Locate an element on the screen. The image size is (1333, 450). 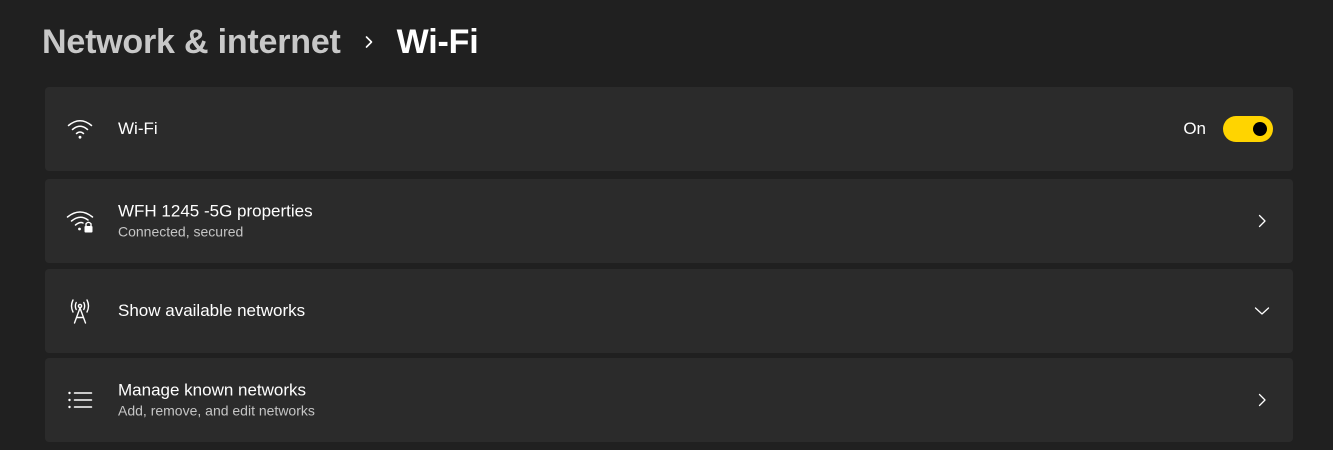
show-available-networks-text: Show available networks is located at coordinates (211, 311).